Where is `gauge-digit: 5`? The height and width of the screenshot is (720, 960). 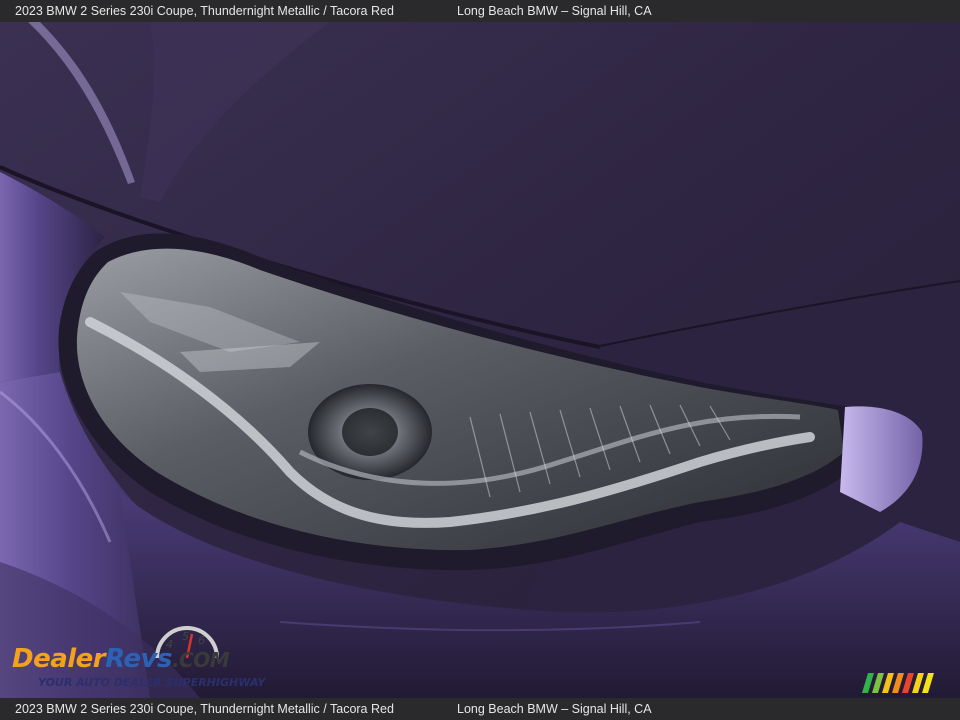
gauge-digit: 5 is located at coordinates (185, 636).